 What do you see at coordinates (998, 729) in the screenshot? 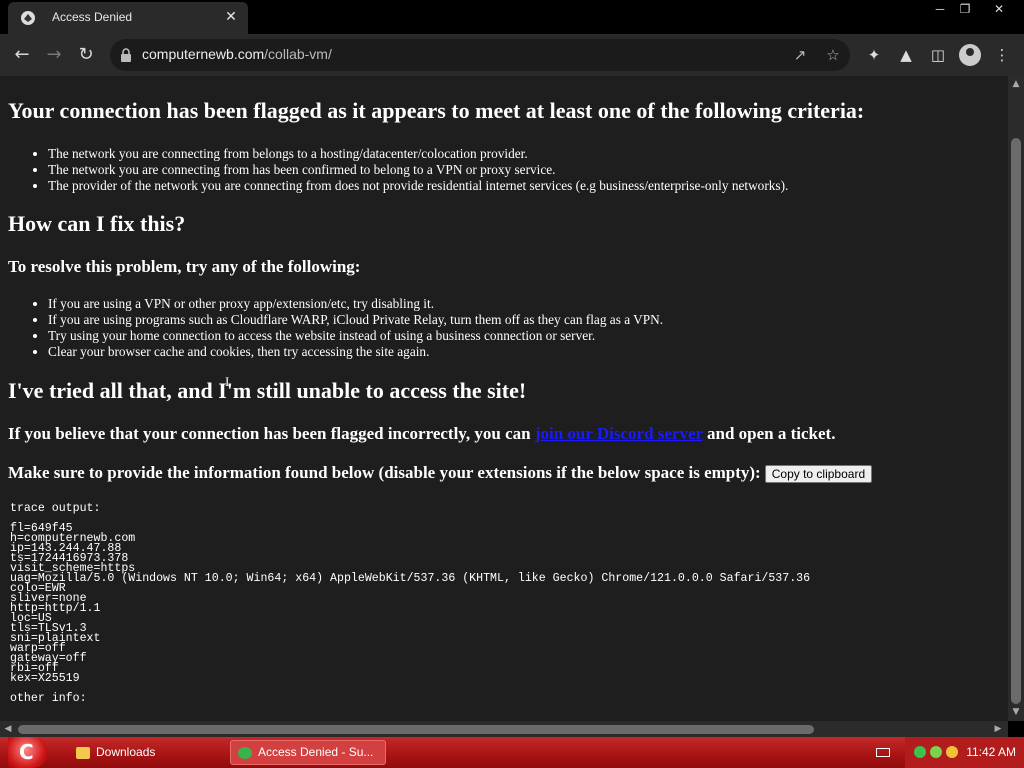
I see `scroll-right-icon: ▶` at bounding box center [998, 729].